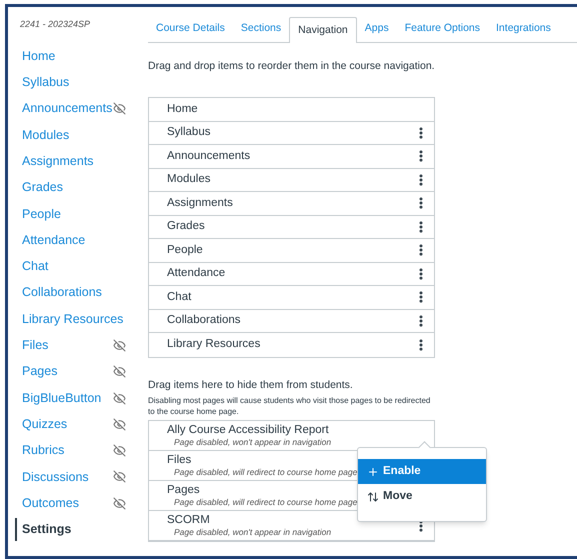 This screenshot has height=559, width=577. What do you see at coordinates (523, 29) in the screenshot?
I see `settings-tab: Integrations` at bounding box center [523, 29].